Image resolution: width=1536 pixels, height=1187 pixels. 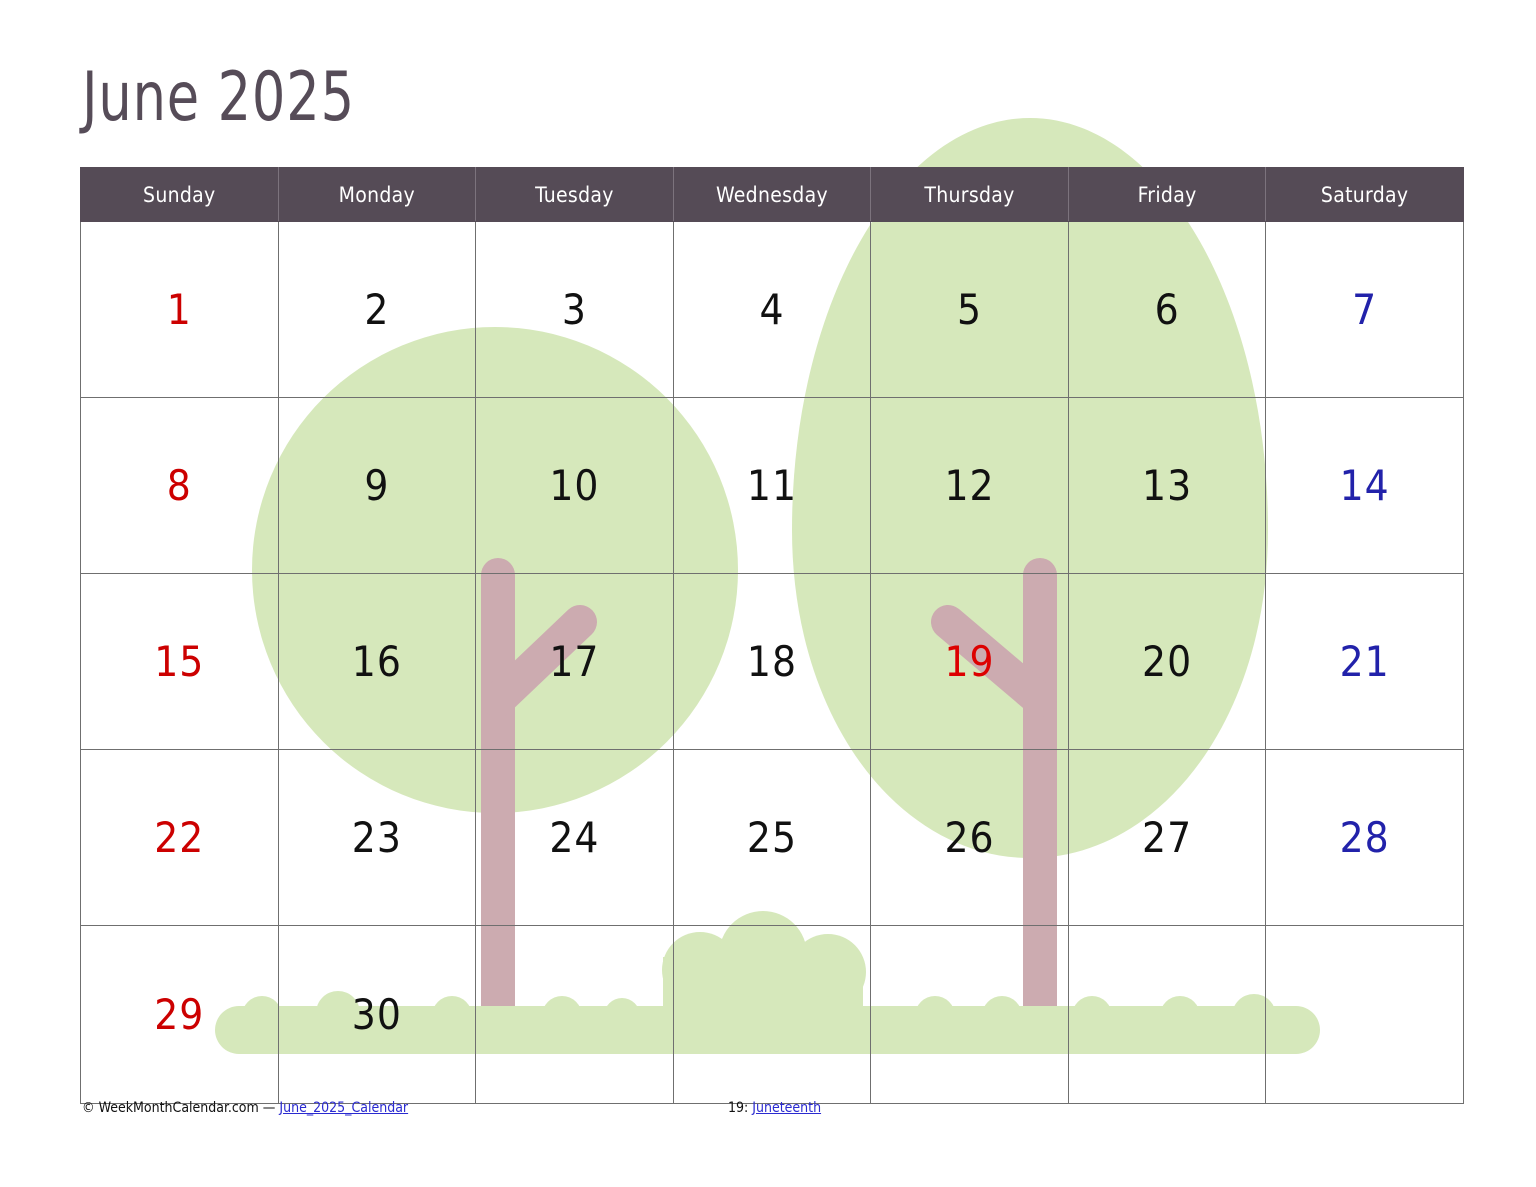 What do you see at coordinates (738, 1108) in the screenshot?
I see `footer-holiday-date: 19:` at bounding box center [738, 1108].